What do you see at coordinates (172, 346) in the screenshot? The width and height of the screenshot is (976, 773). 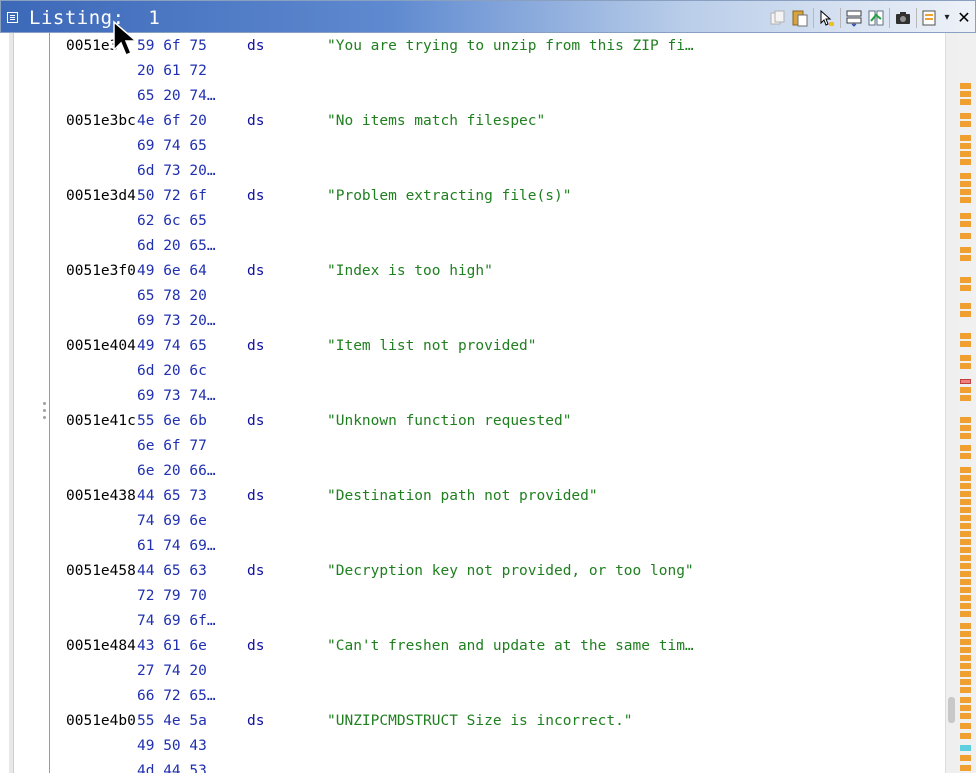 I see `bytes-cell: 49 74 65` at bounding box center [172, 346].